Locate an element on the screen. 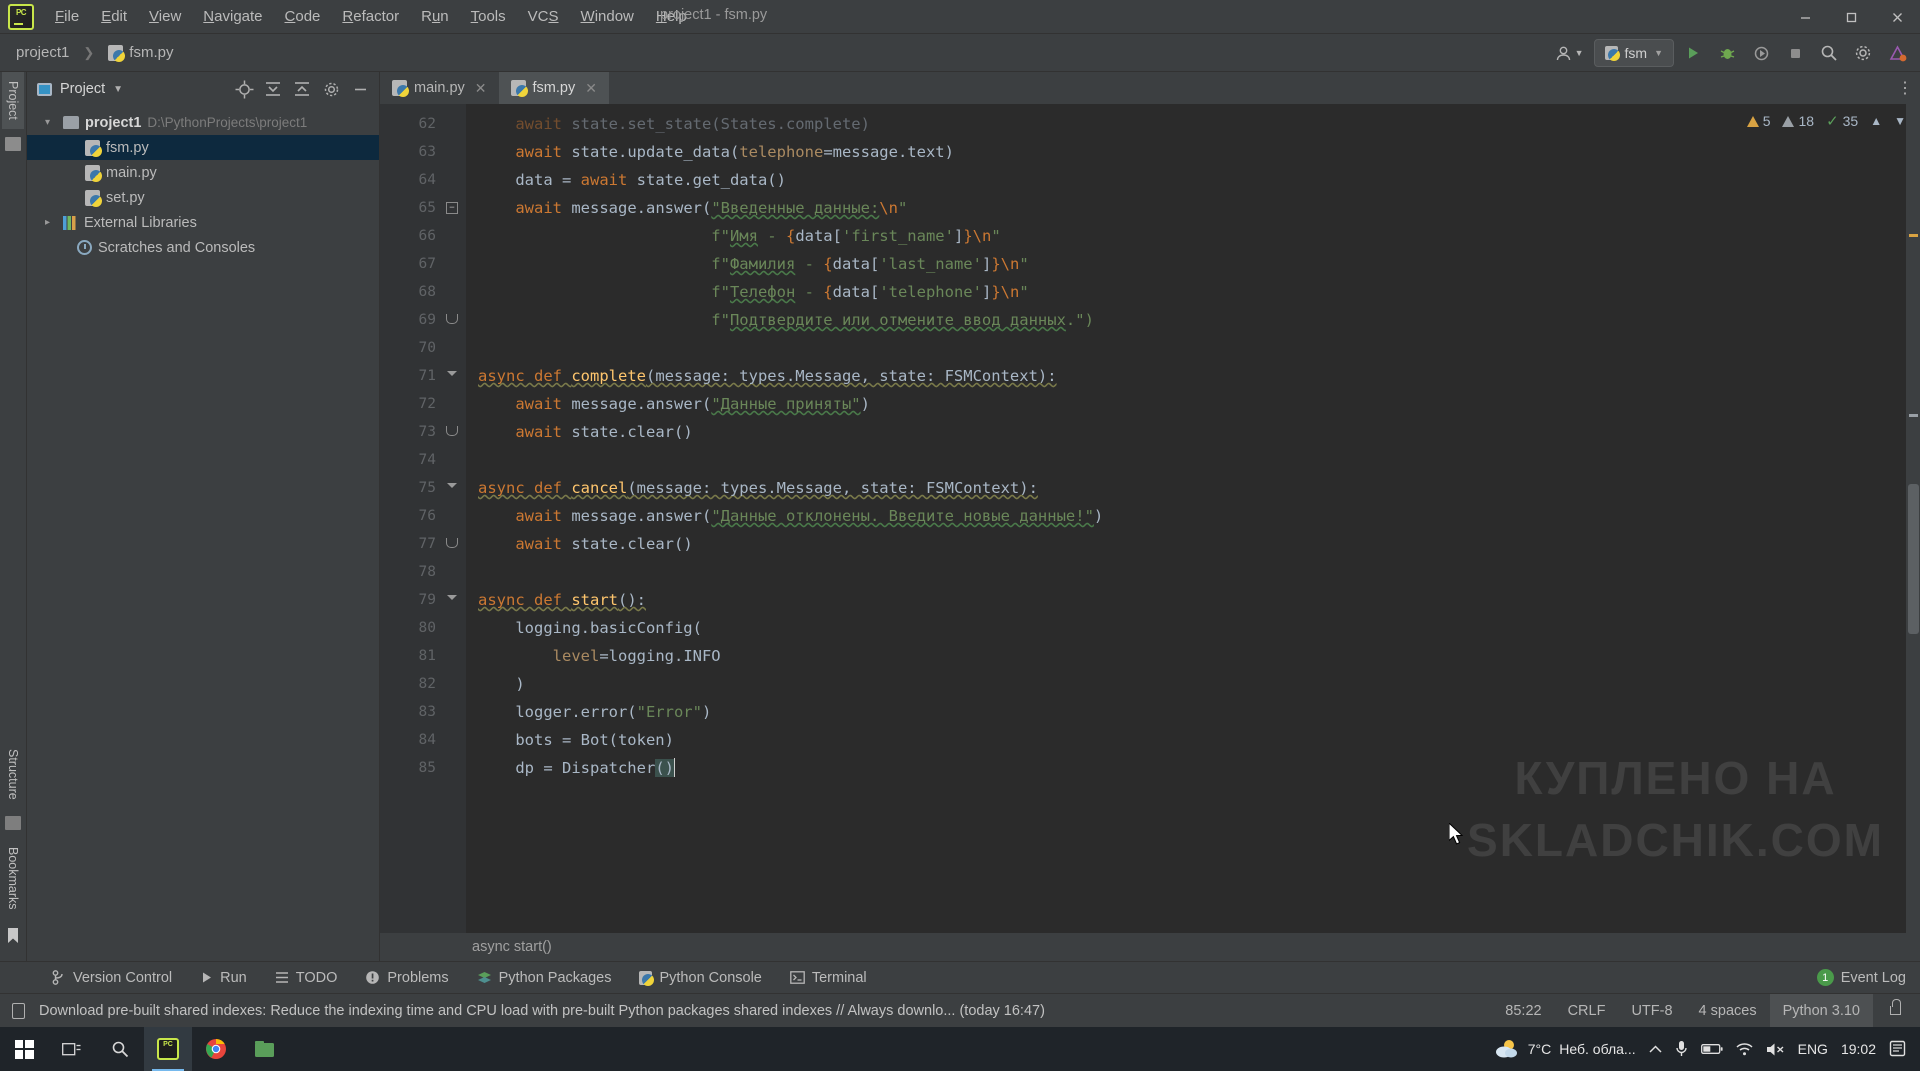 This screenshot has width=1920, height=1071. menu-run: Run is located at coordinates (435, 16).